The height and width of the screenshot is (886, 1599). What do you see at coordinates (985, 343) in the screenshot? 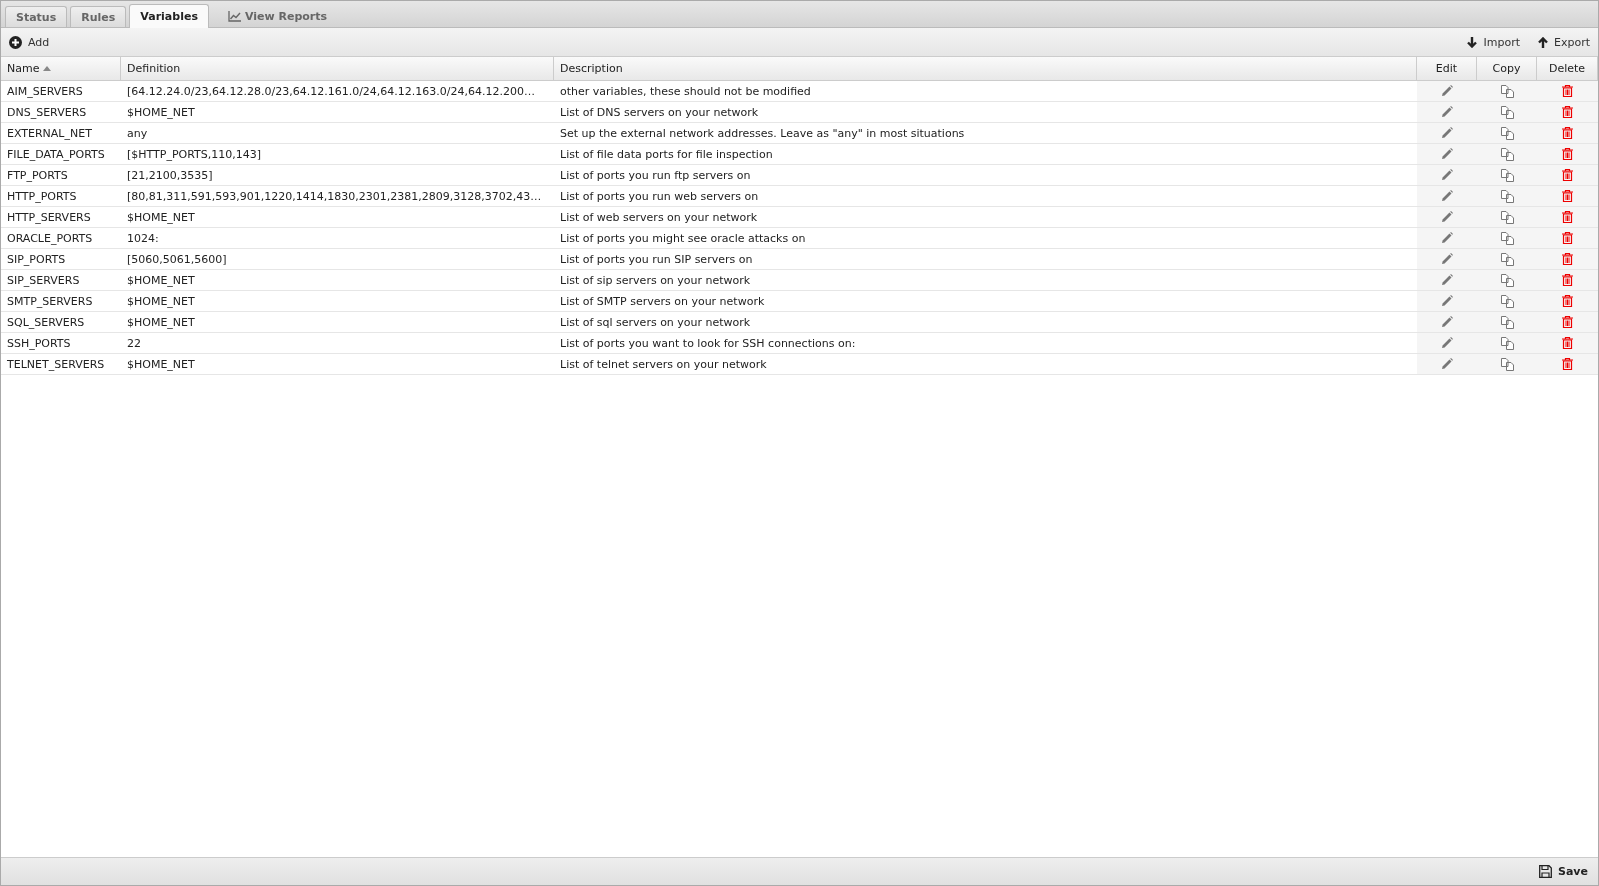
I see `table-cell: List of ports you want to look for SSH connections on:` at bounding box center [985, 343].